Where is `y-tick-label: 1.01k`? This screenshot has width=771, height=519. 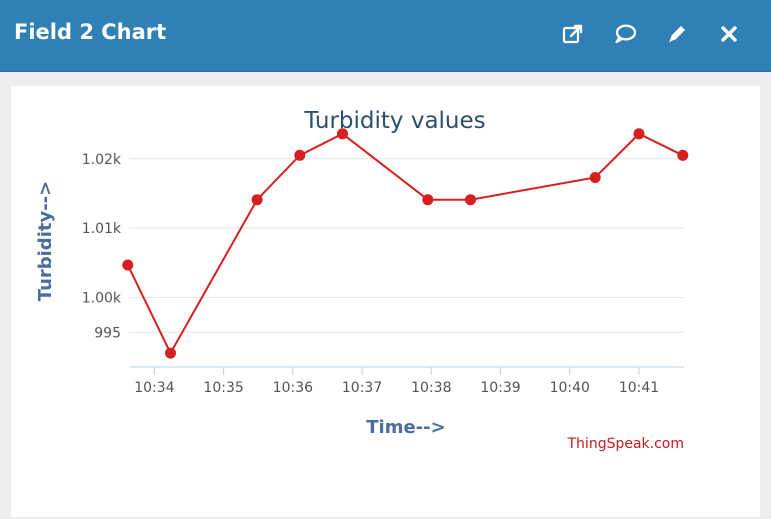 y-tick-label: 1.01k is located at coordinates (102, 229).